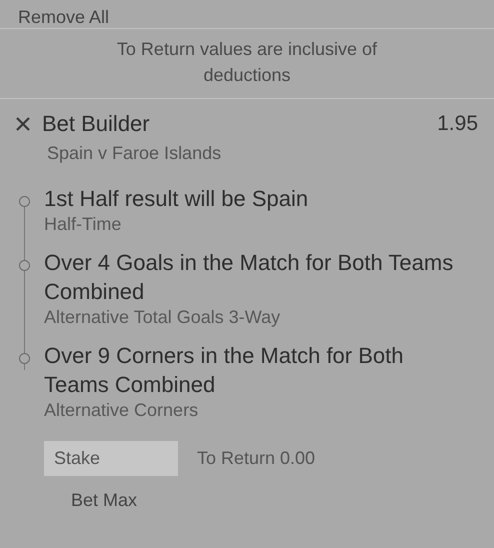 This screenshot has width=494, height=548. Describe the element at coordinates (256, 458) in the screenshot. I see `to-return-text: To Return 0.00` at that location.